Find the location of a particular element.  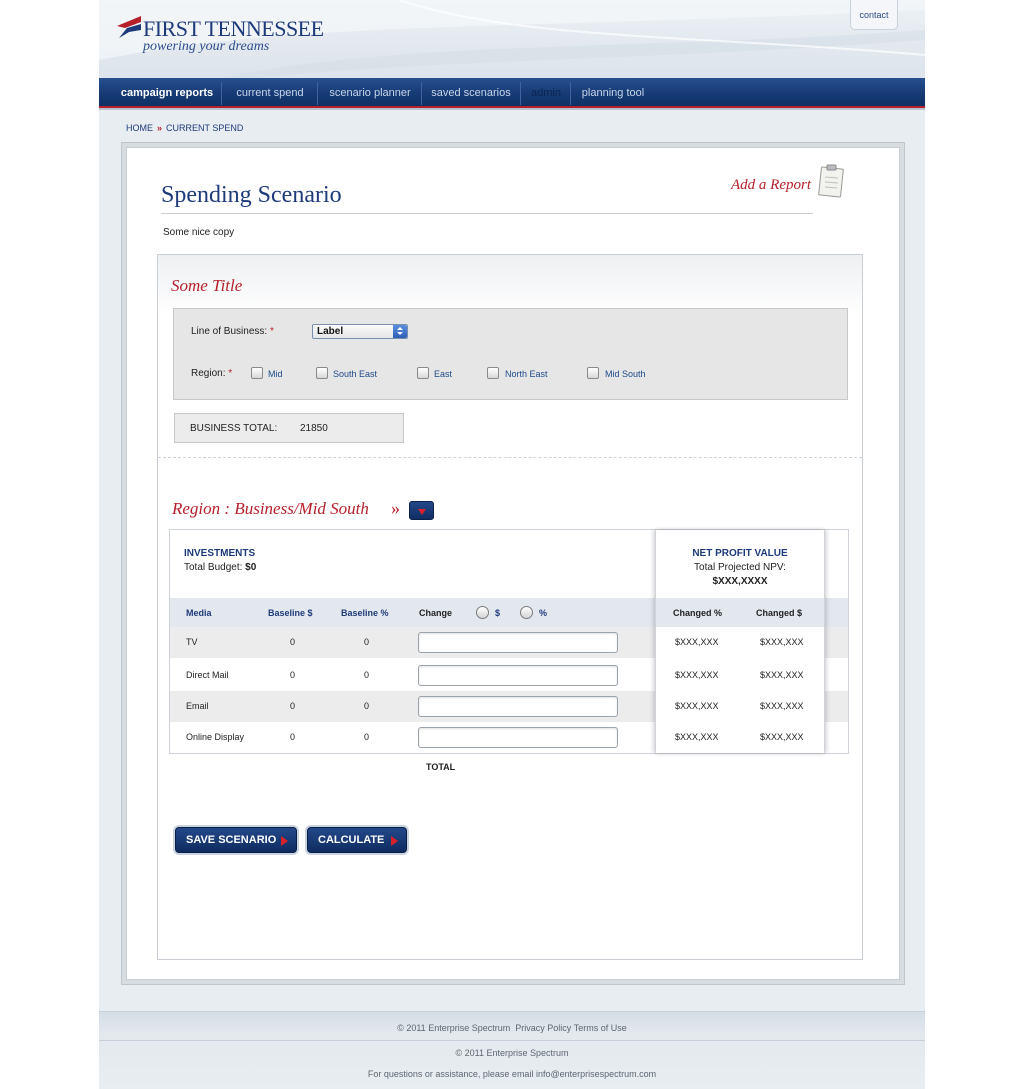

nav-planning-tool: planning tool is located at coordinates (613, 92).